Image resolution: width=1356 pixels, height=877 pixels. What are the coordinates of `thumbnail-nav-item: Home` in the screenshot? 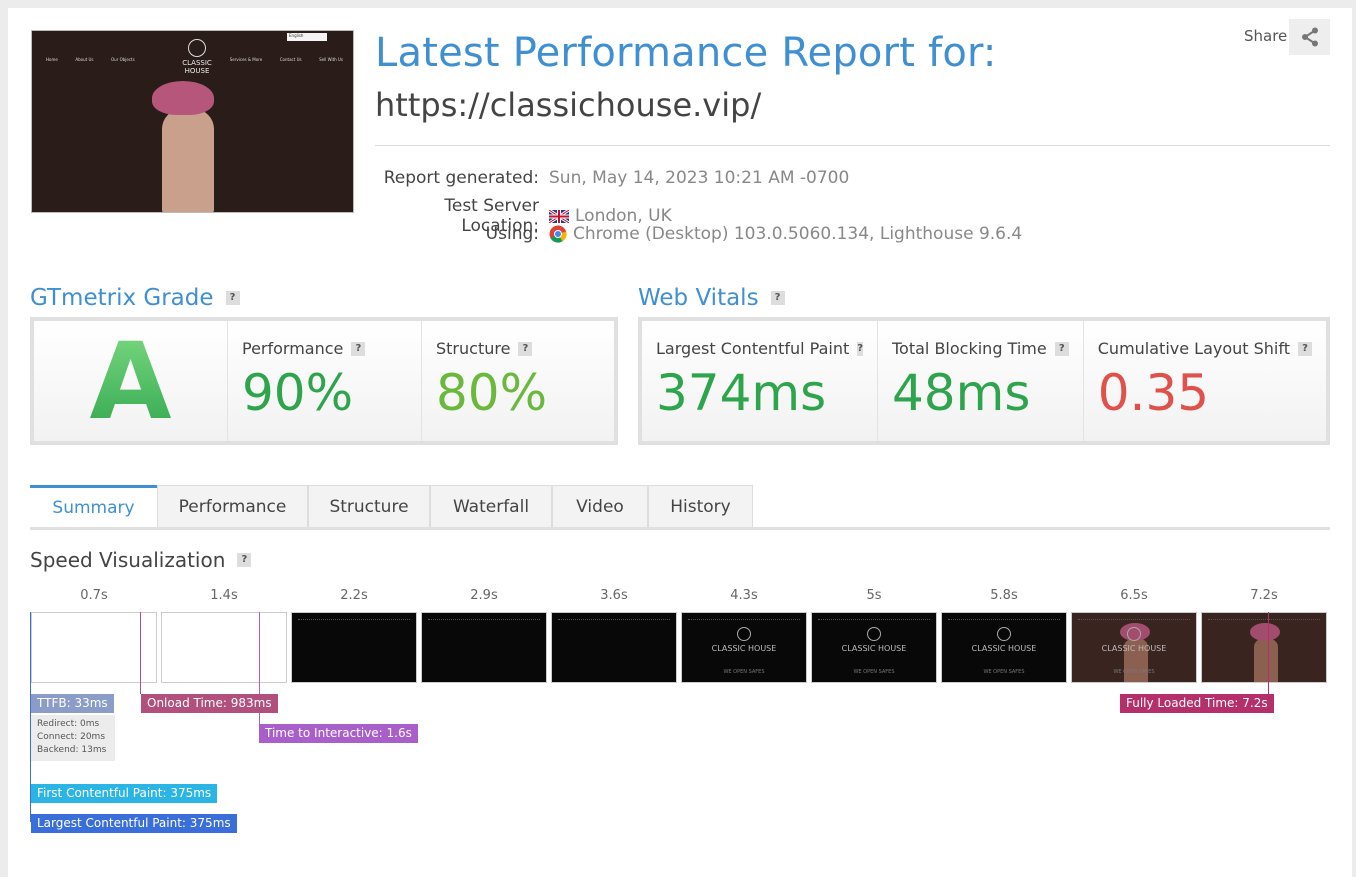 It's located at (52, 59).